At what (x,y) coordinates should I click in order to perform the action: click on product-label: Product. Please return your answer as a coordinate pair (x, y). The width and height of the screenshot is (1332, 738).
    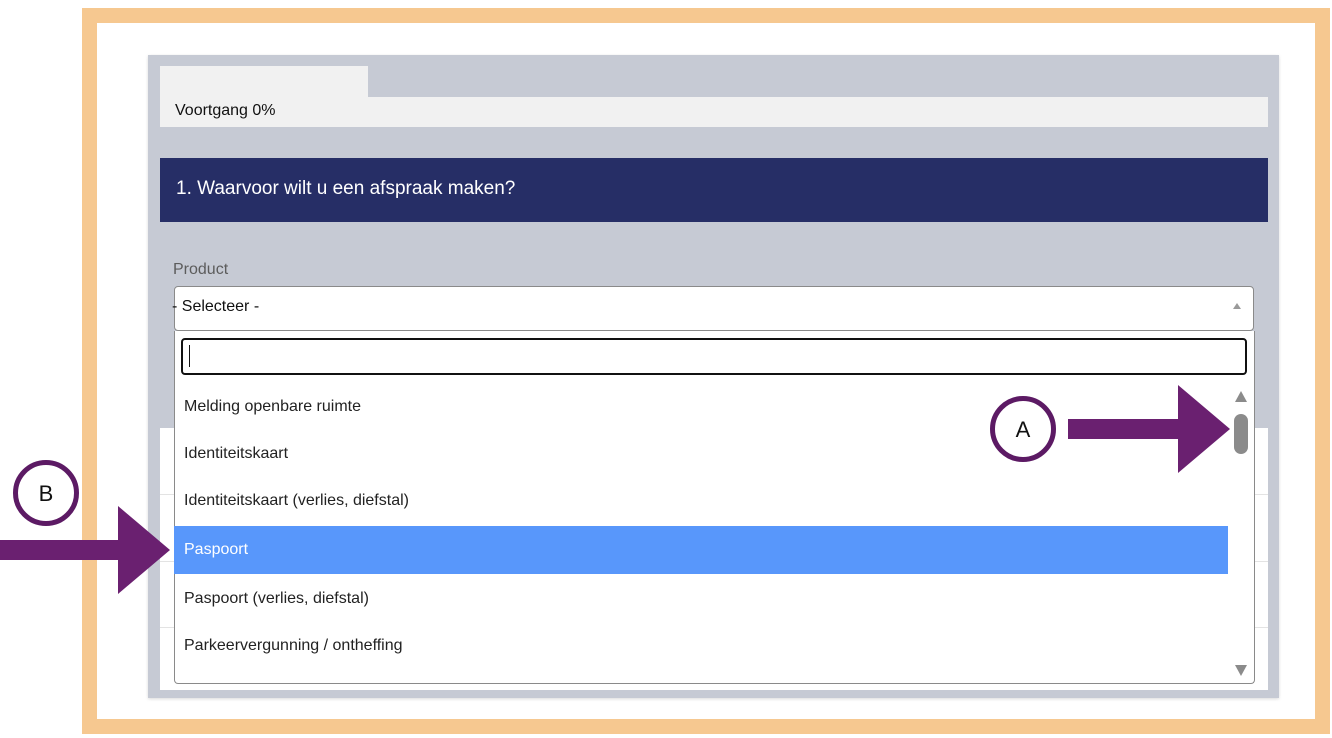
    Looking at the image, I should click on (201, 269).